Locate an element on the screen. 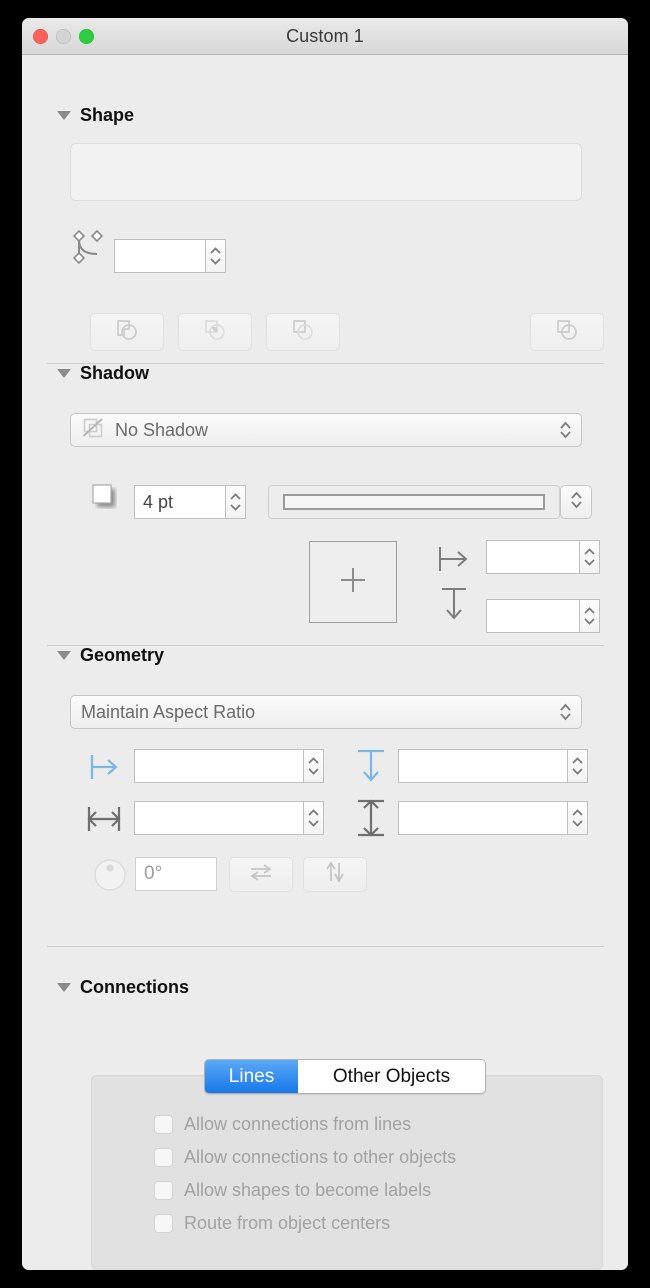  position-x-input is located at coordinates (219, 766).